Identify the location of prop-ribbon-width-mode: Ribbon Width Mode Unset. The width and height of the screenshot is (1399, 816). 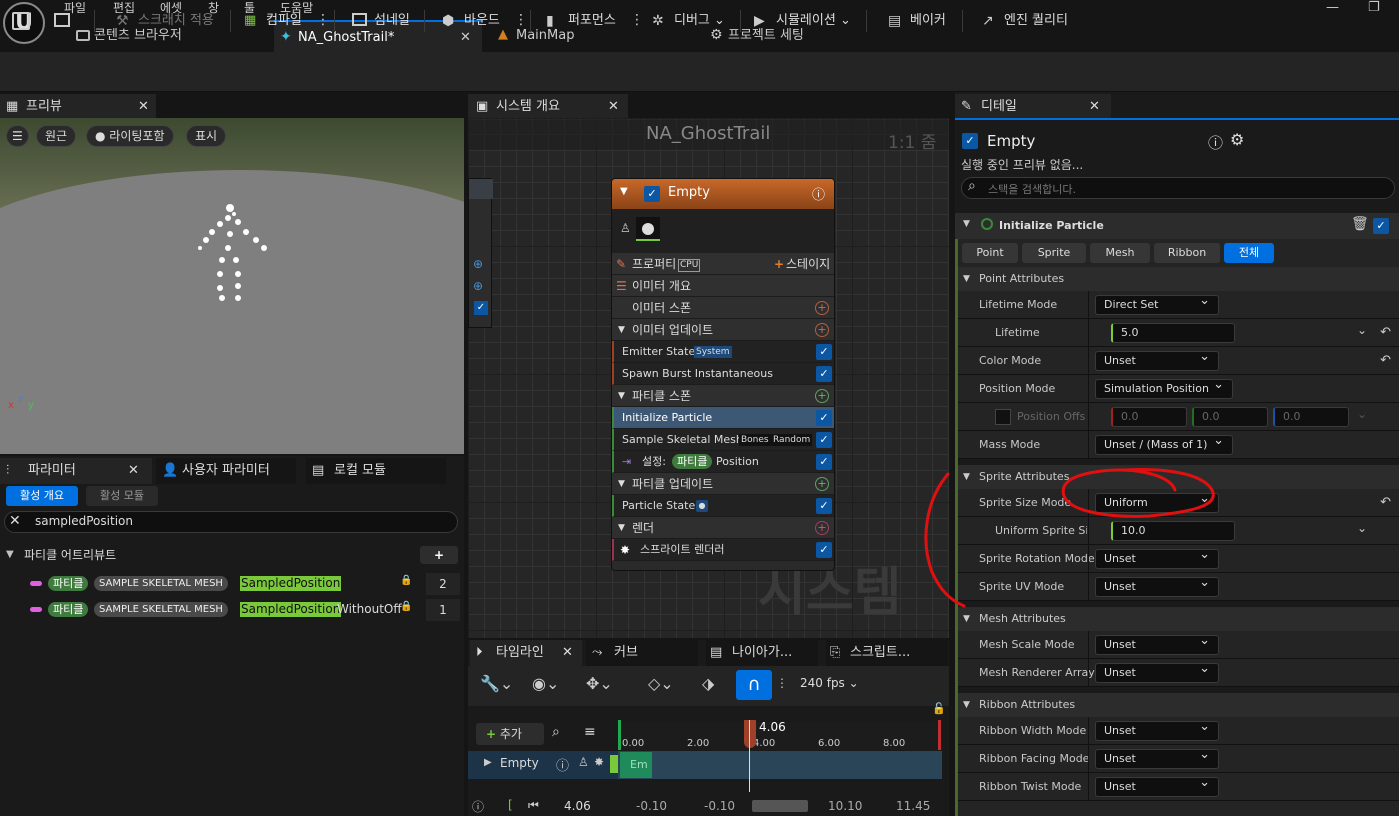
(1177, 731).